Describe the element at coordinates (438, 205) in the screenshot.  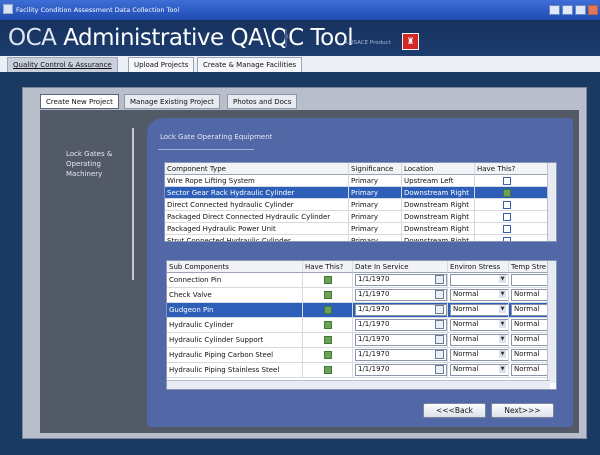
I see `location-cell: Downstream Right` at that location.